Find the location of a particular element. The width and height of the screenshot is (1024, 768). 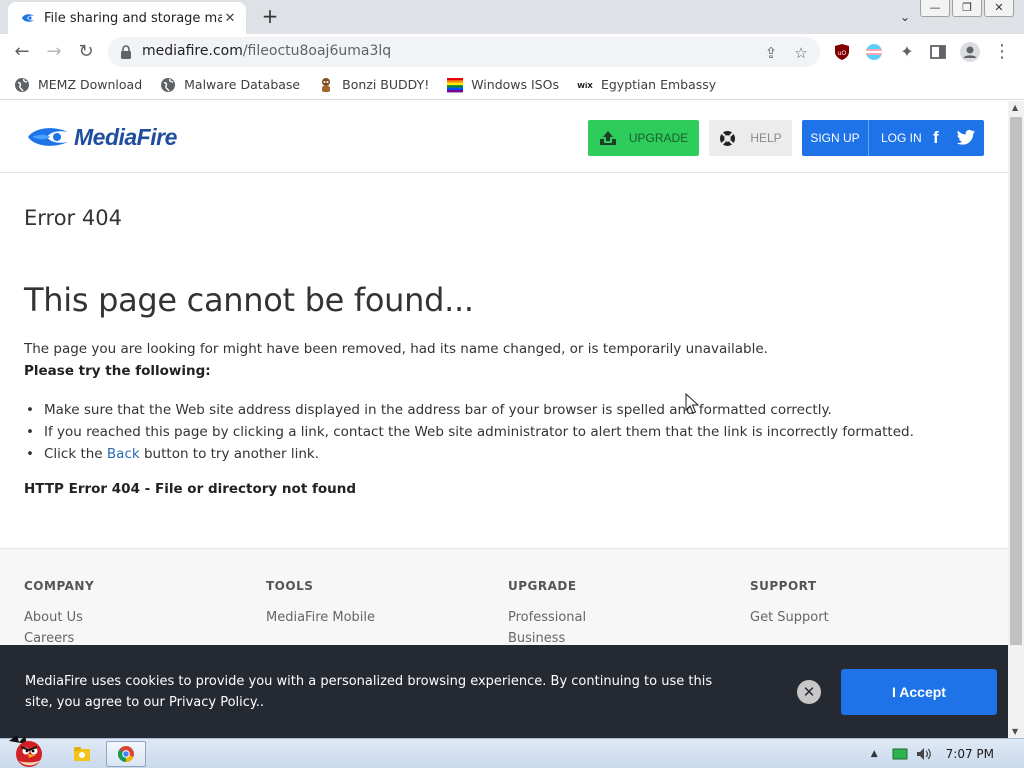

network-icon is located at coordinates (900, 754).